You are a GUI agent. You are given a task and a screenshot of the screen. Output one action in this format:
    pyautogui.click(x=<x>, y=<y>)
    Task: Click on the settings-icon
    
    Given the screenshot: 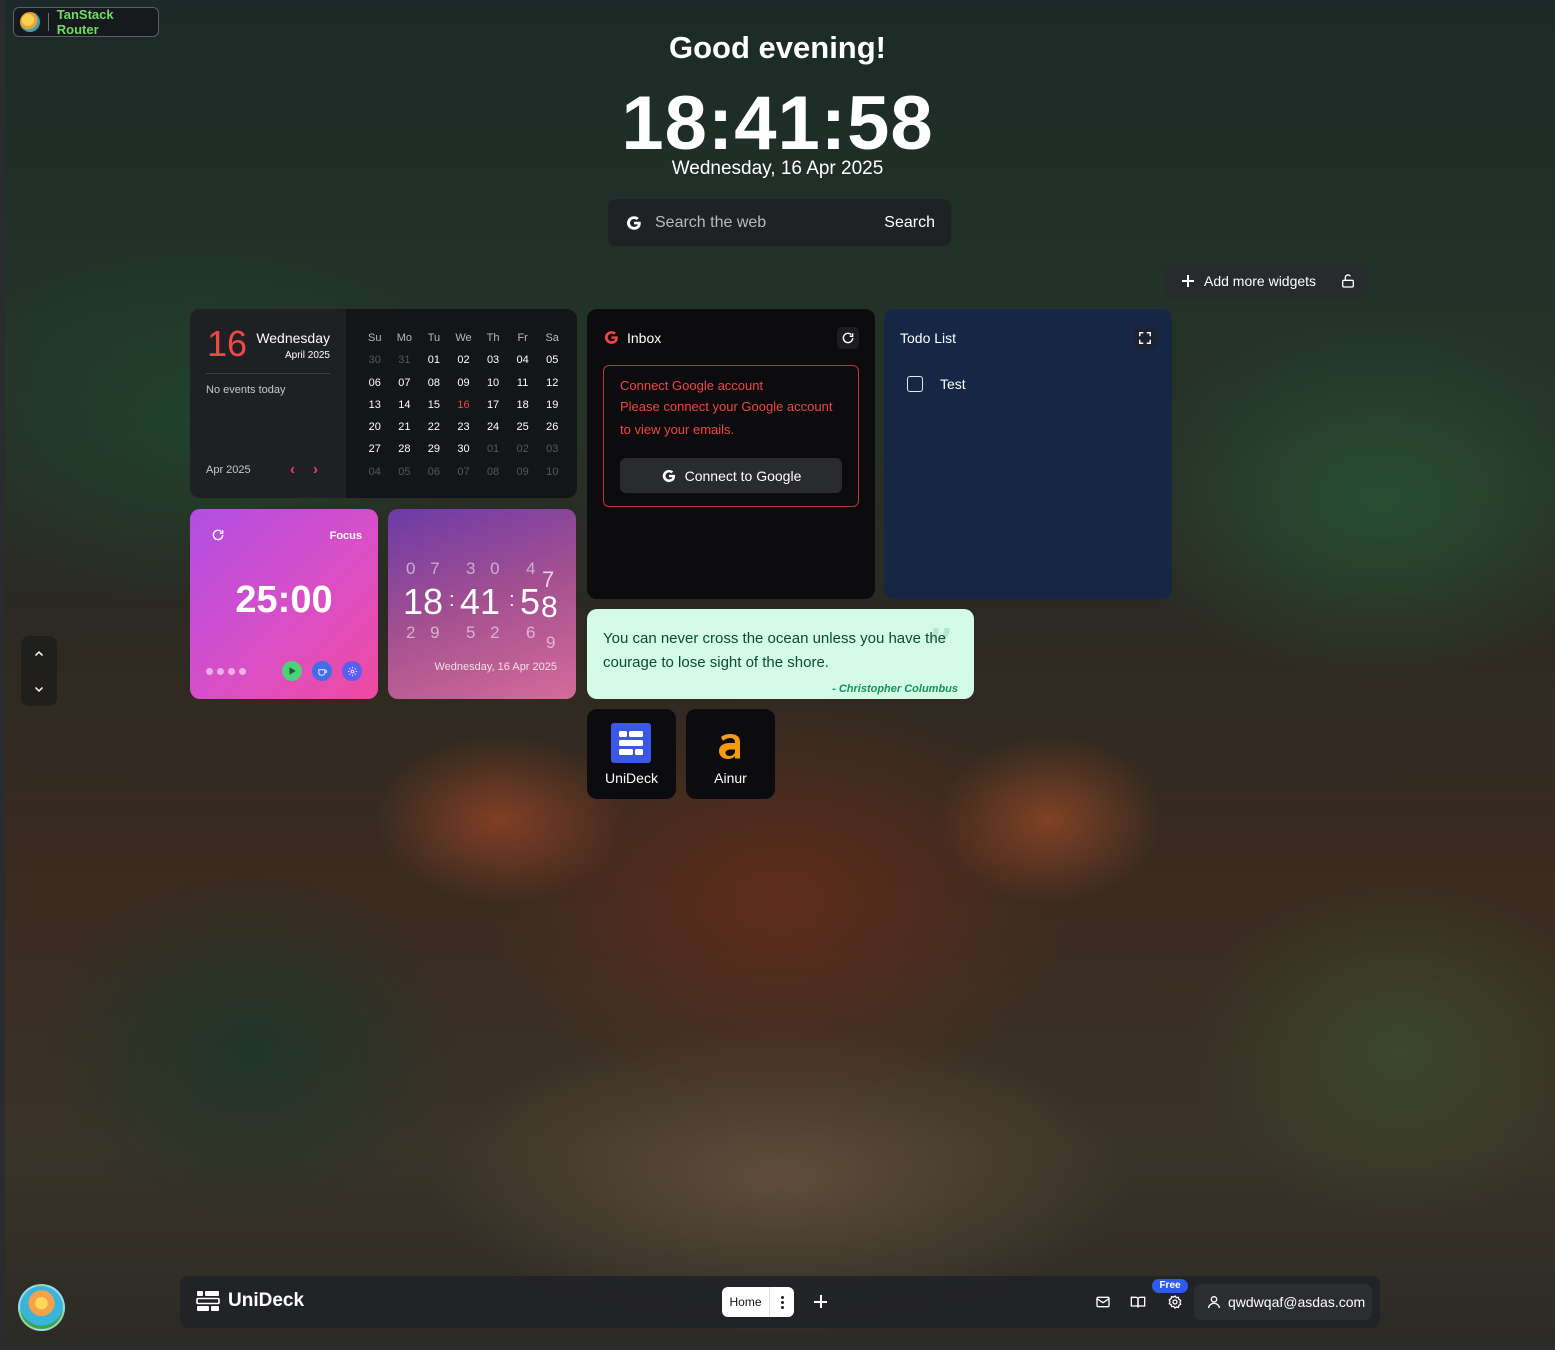 What is the action you would take?
    pyautogui.click(x=1175, y=1302)
    